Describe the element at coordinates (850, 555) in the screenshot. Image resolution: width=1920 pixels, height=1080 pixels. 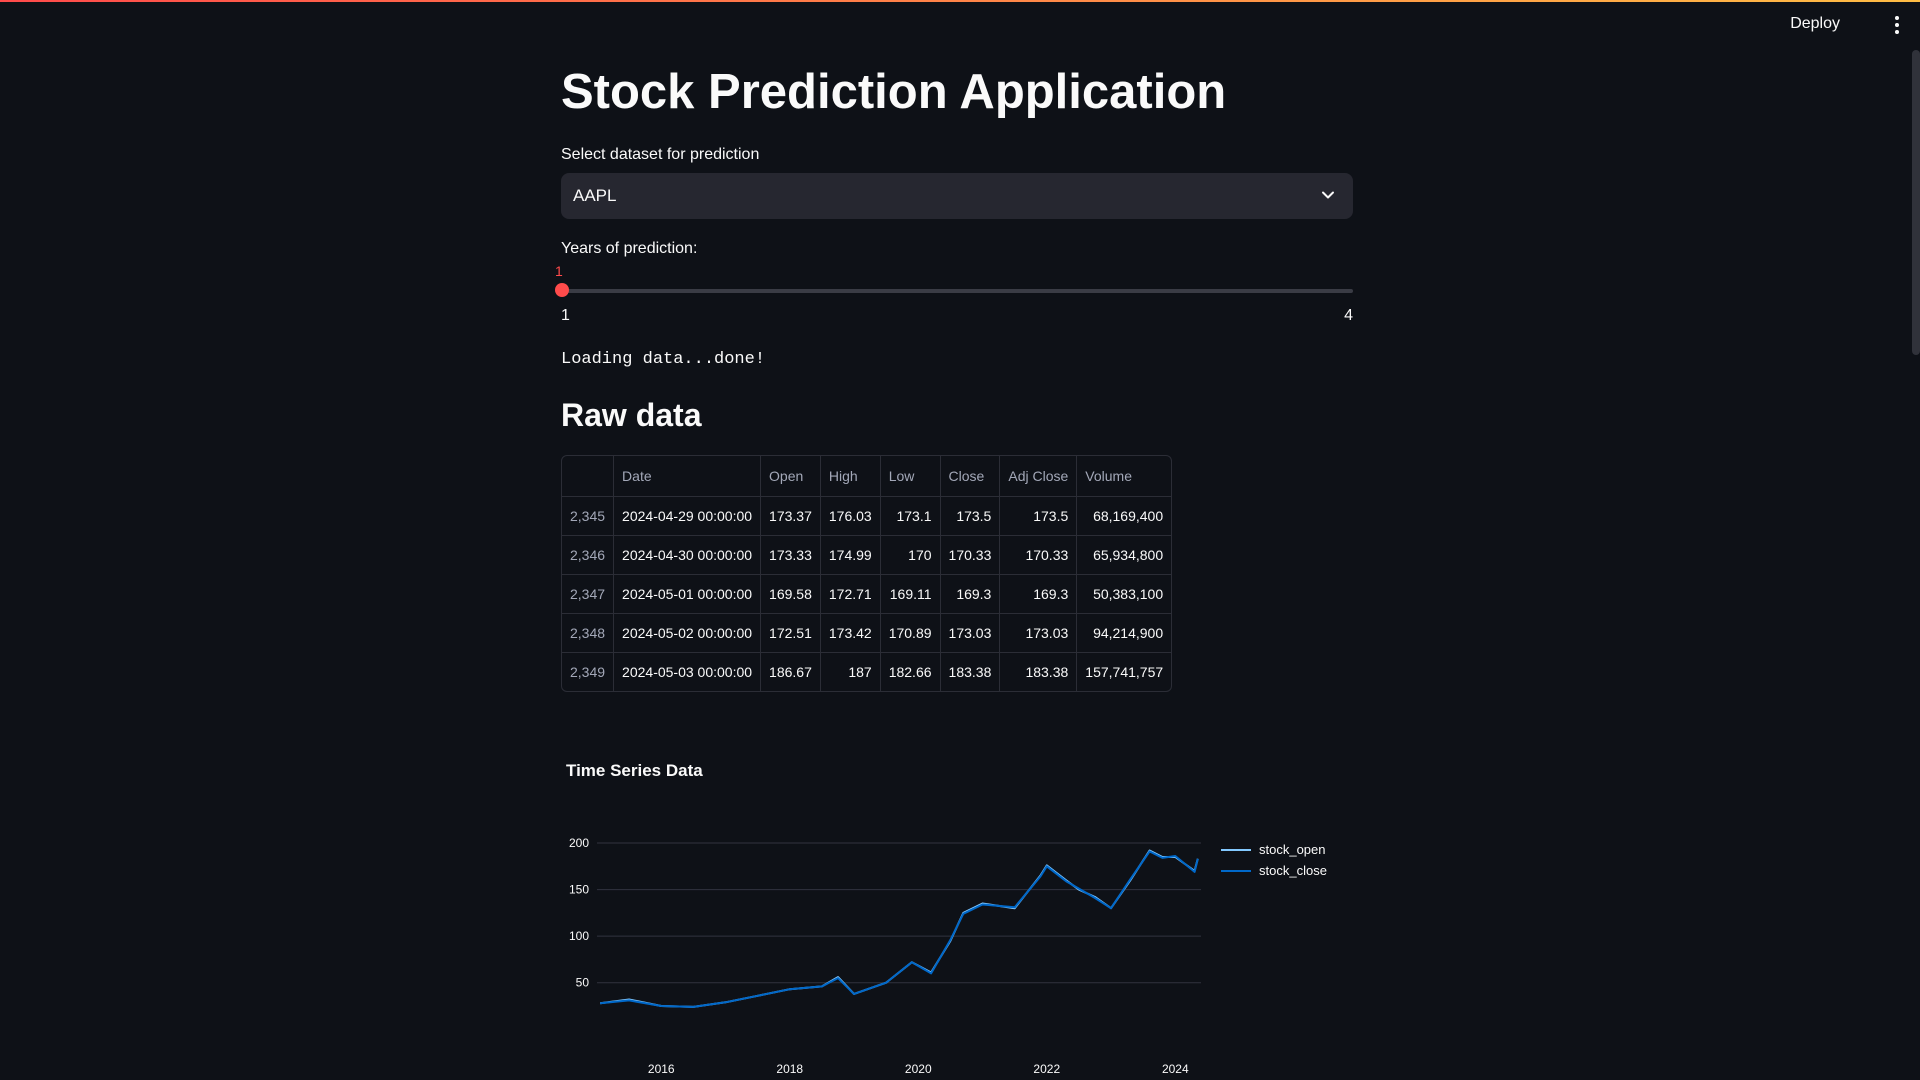
I see `table-cell: 174.99` at that location.